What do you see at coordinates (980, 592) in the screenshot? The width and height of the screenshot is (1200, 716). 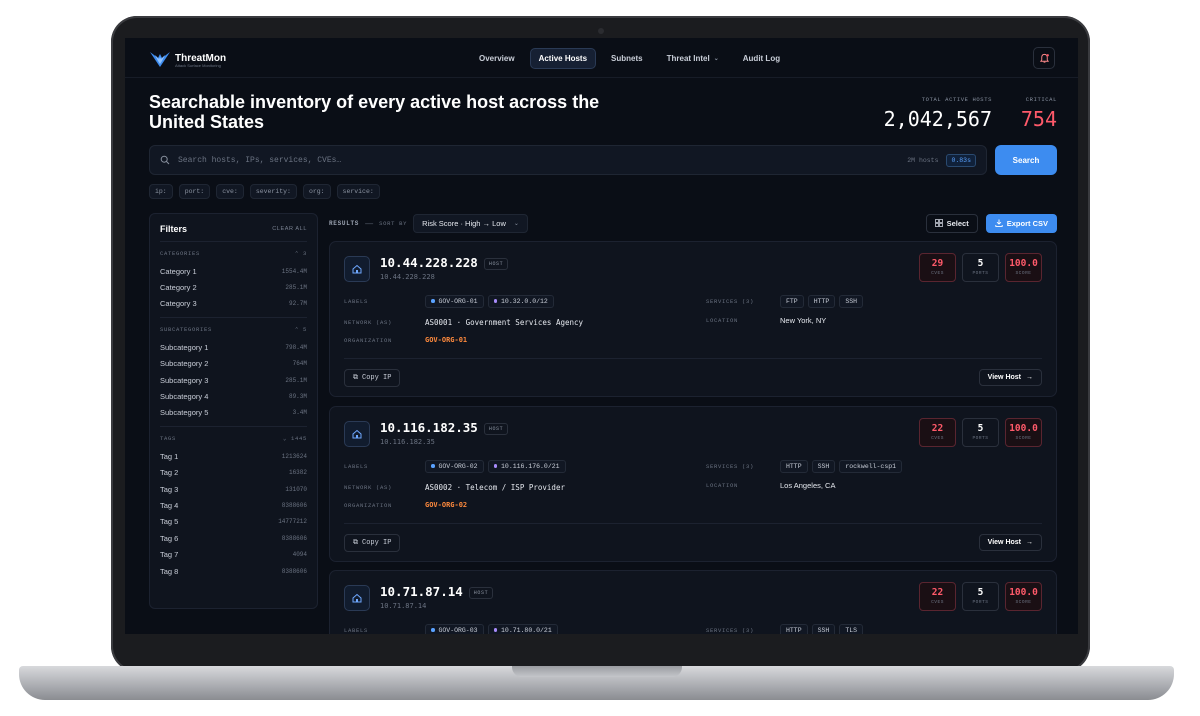 I see `metric-value: 5` at bounding box center [980, 592].